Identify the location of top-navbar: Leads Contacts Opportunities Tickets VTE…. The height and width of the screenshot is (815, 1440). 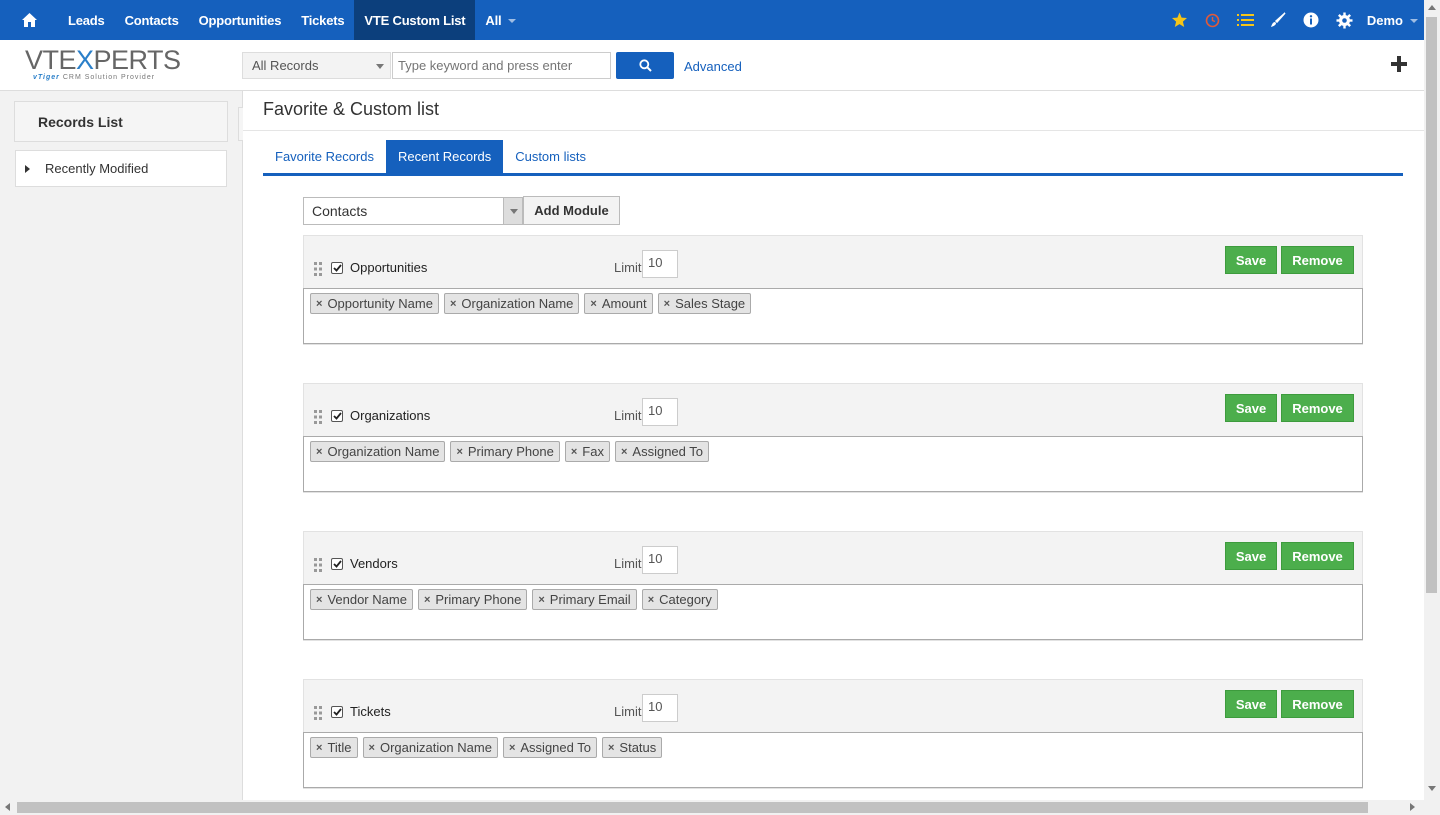
(712, 20).